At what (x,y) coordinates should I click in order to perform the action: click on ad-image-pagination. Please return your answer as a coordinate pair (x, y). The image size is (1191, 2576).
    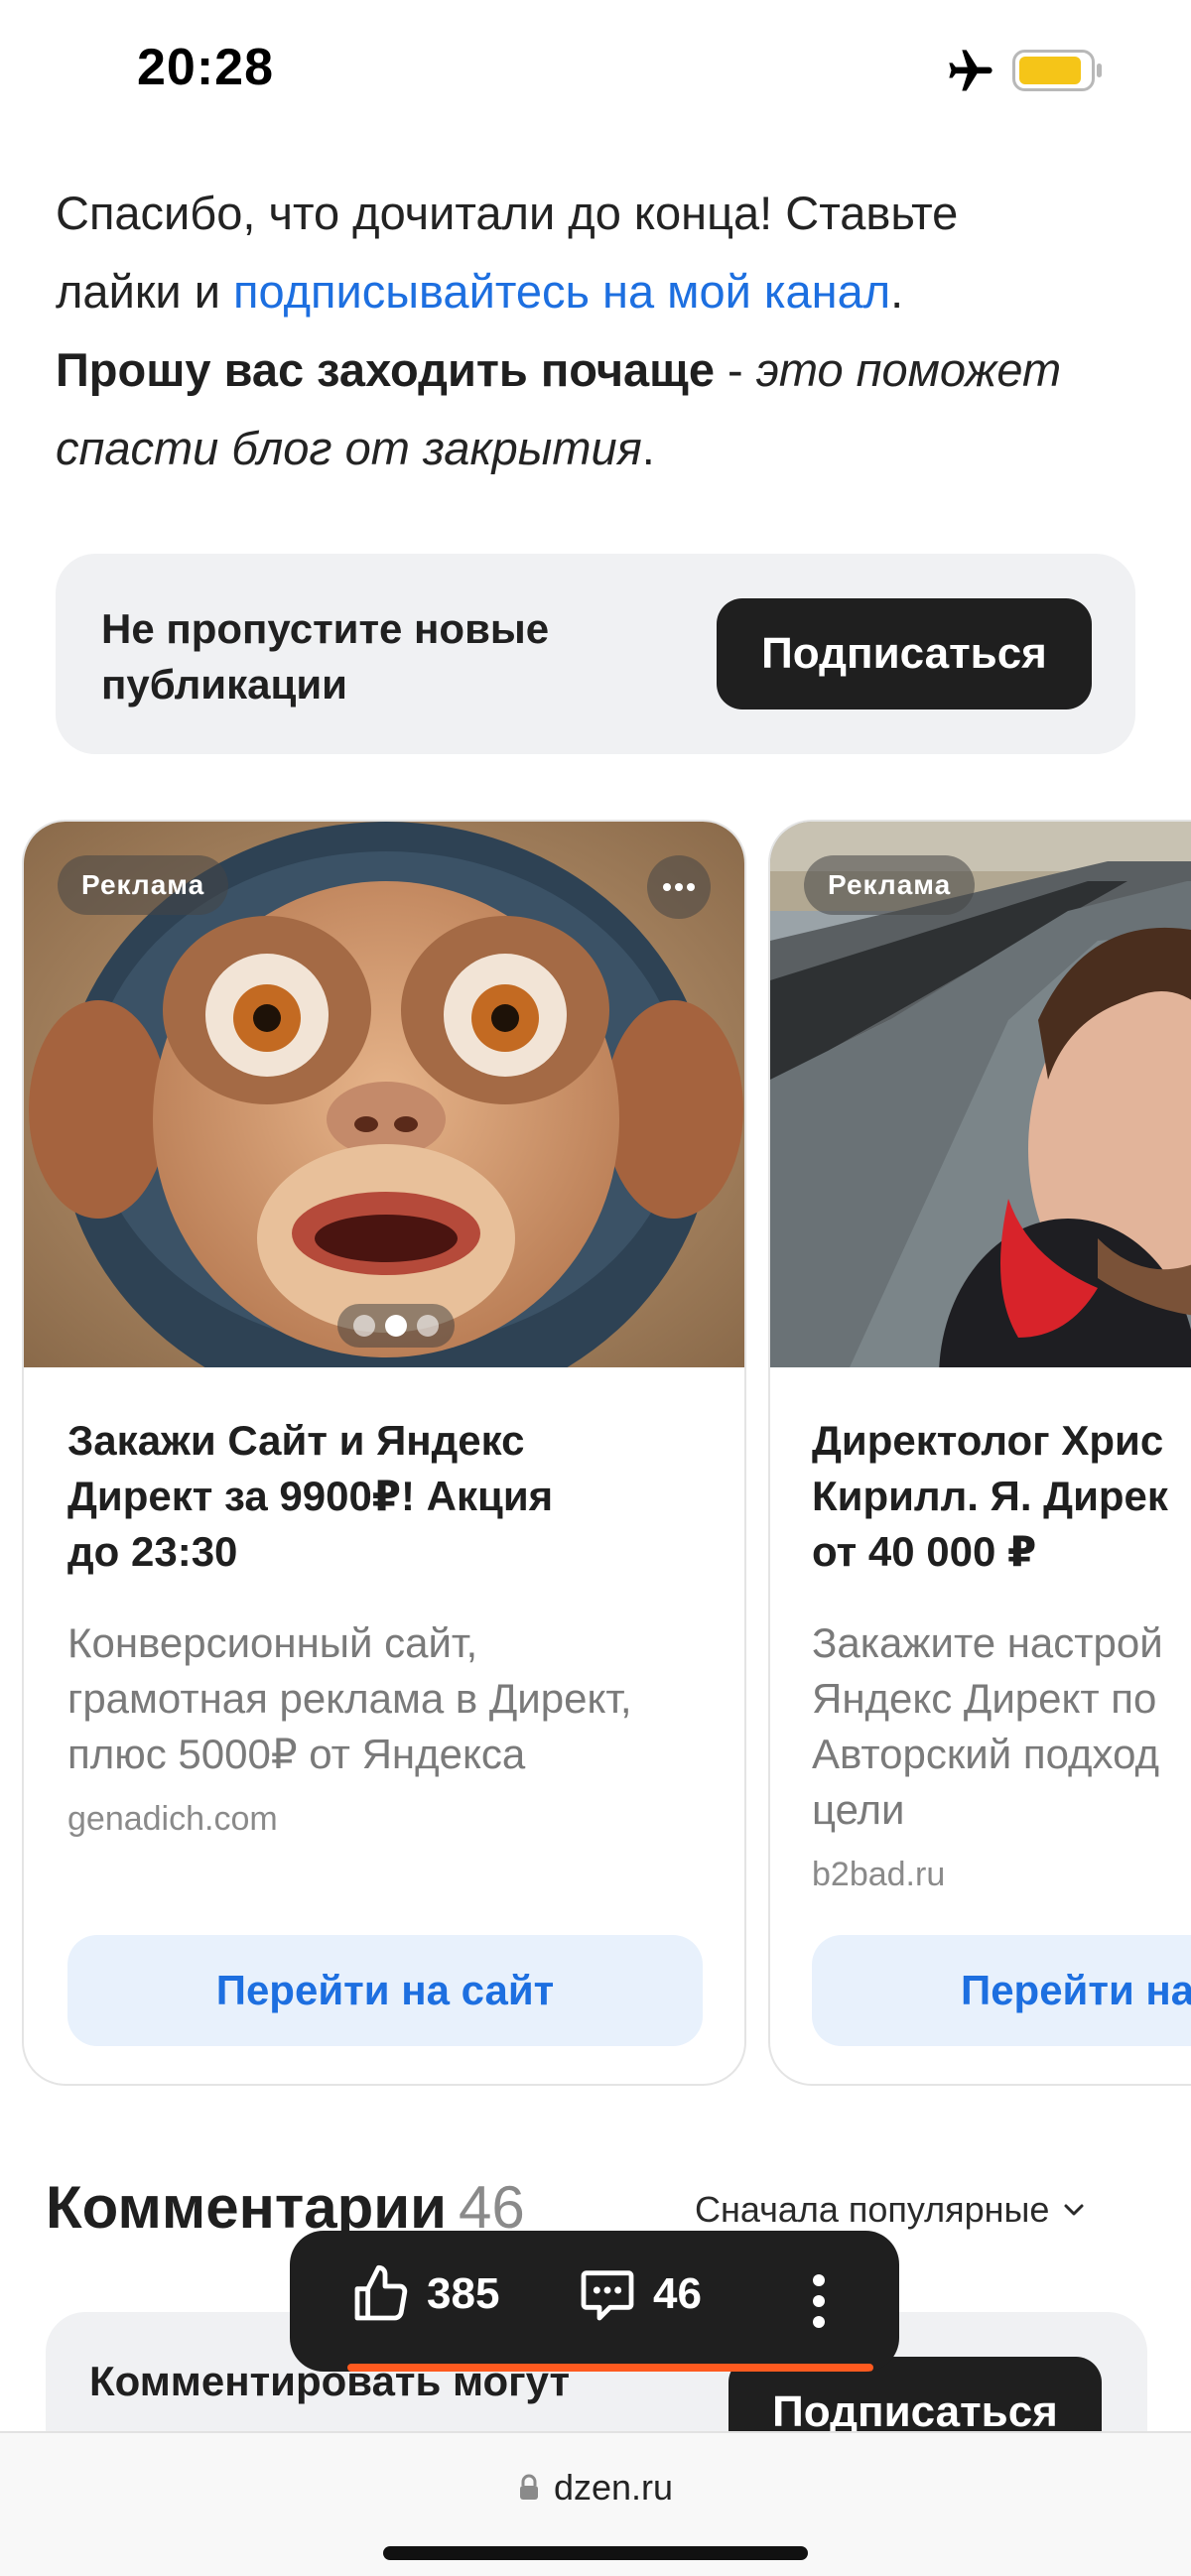
    Looking at the image, I should click on (396, 1326).